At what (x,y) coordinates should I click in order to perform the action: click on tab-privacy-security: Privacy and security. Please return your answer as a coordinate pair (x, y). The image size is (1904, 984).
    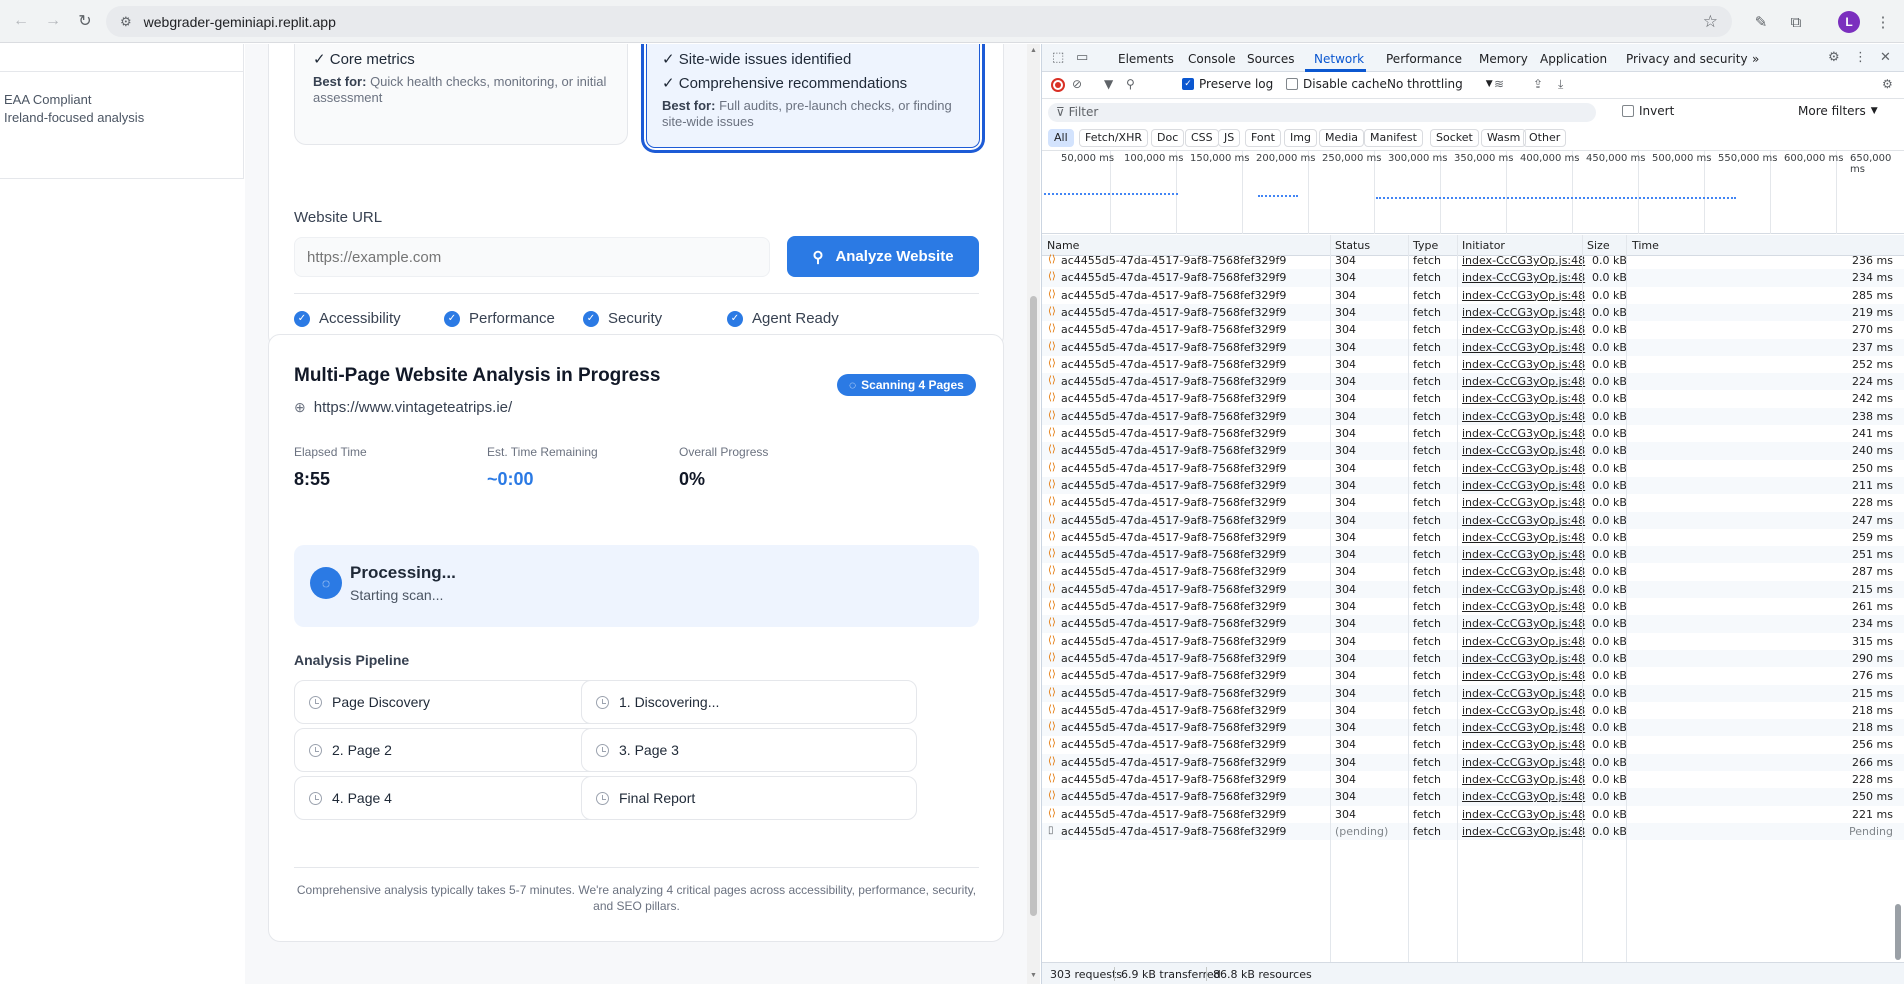
    Looking at the image, I should click on (1687, 59).